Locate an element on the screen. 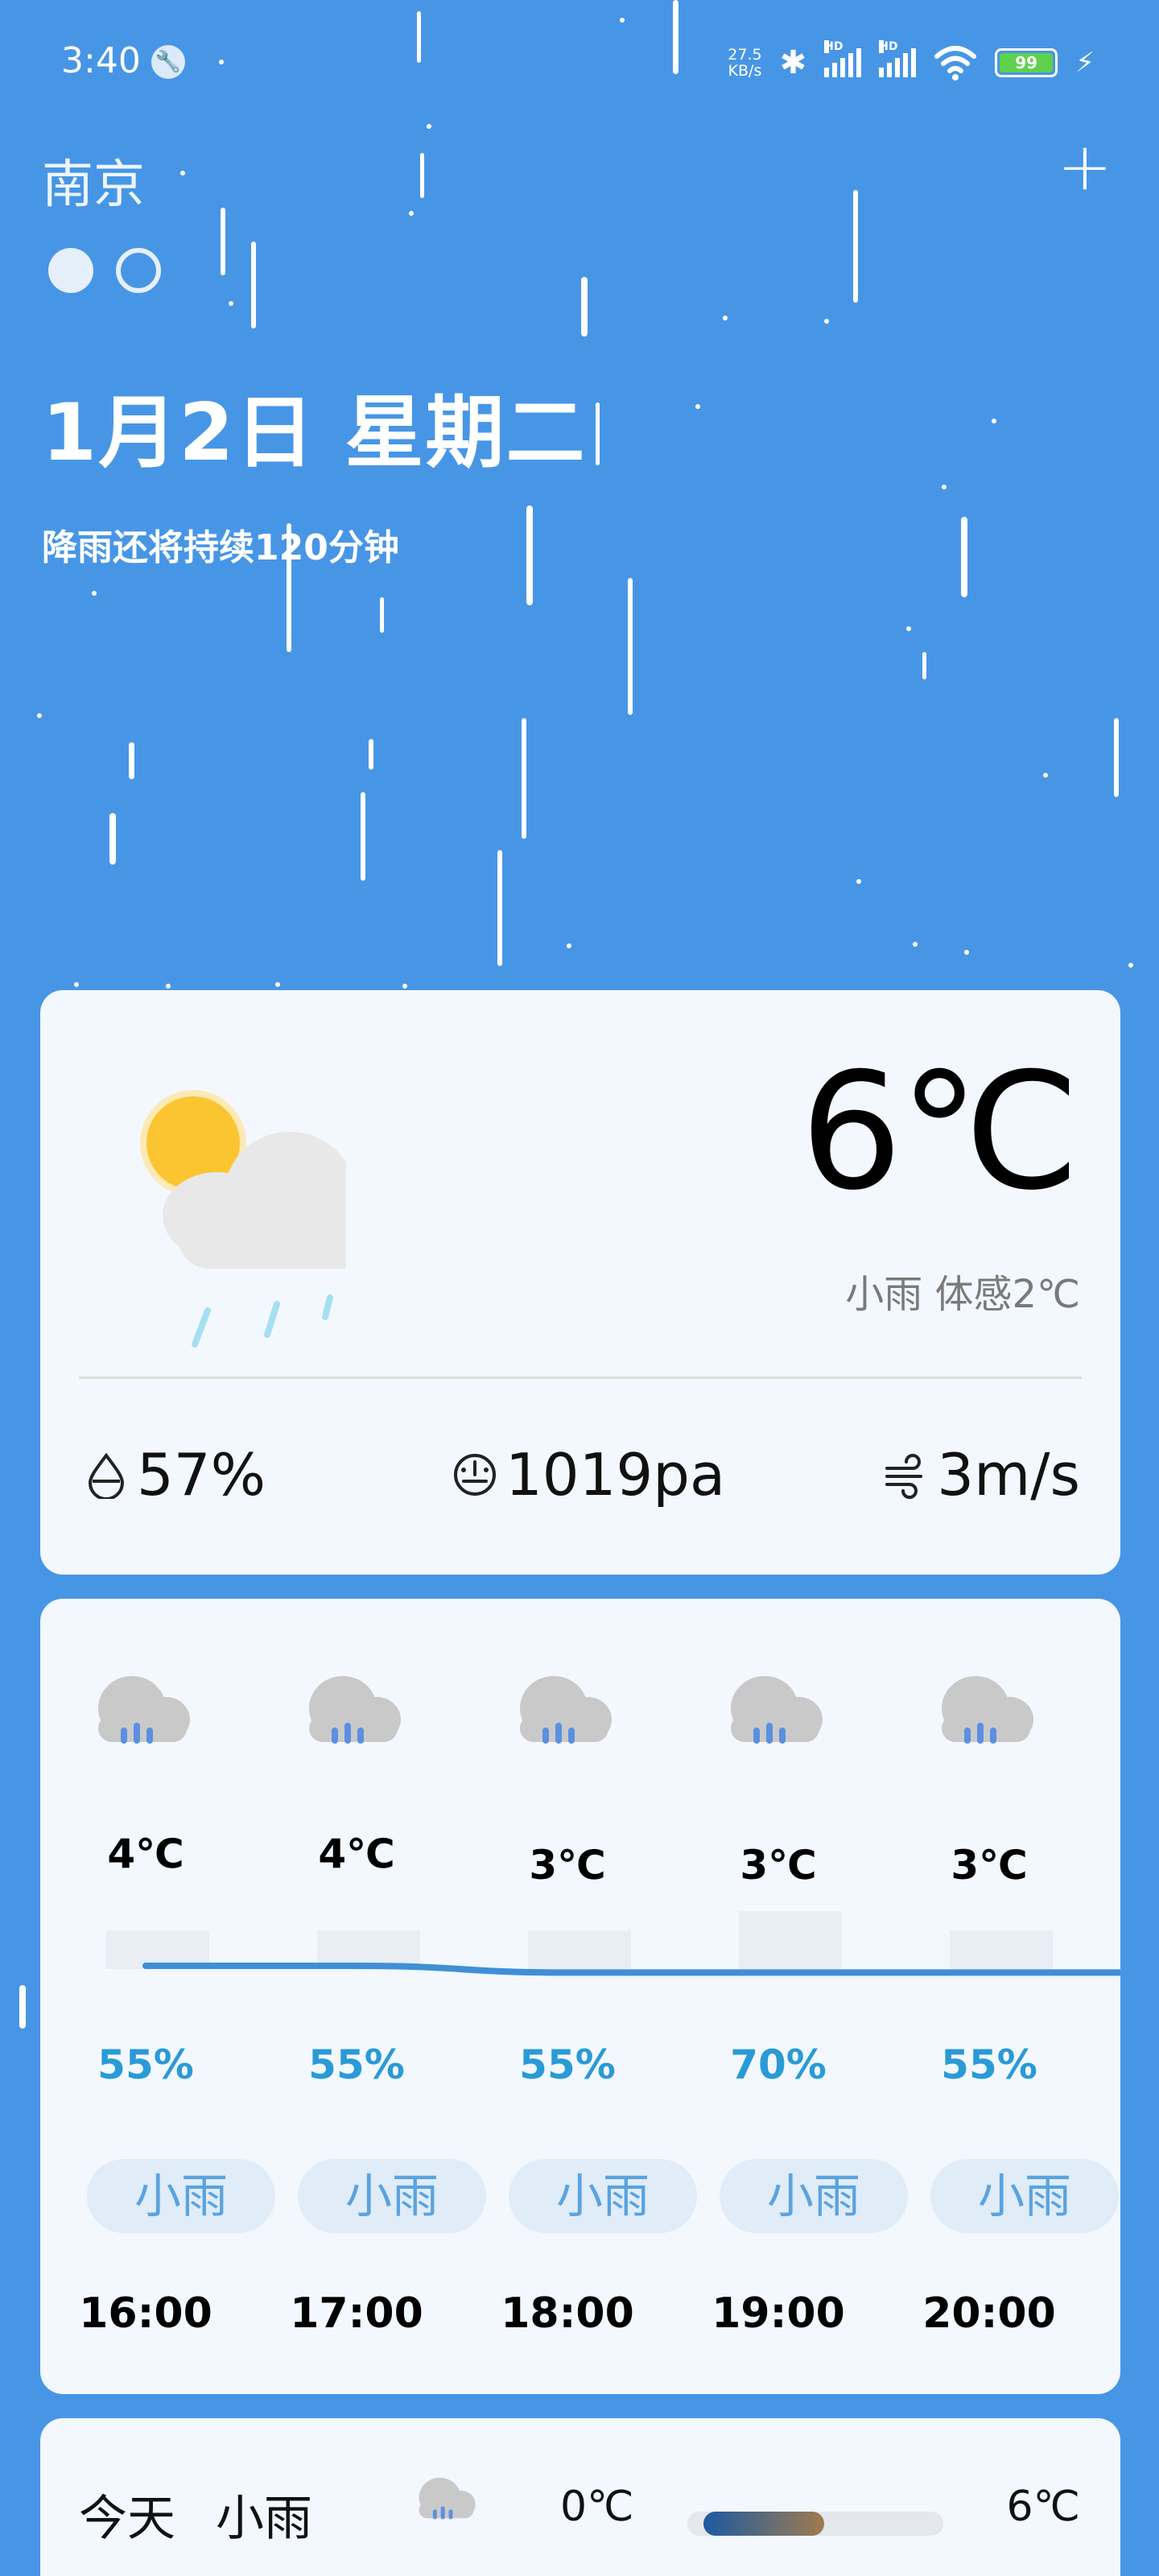 This screenshot has height=2576, width=1159. battery-icon: 99 is located at coordinates (1026, 62).